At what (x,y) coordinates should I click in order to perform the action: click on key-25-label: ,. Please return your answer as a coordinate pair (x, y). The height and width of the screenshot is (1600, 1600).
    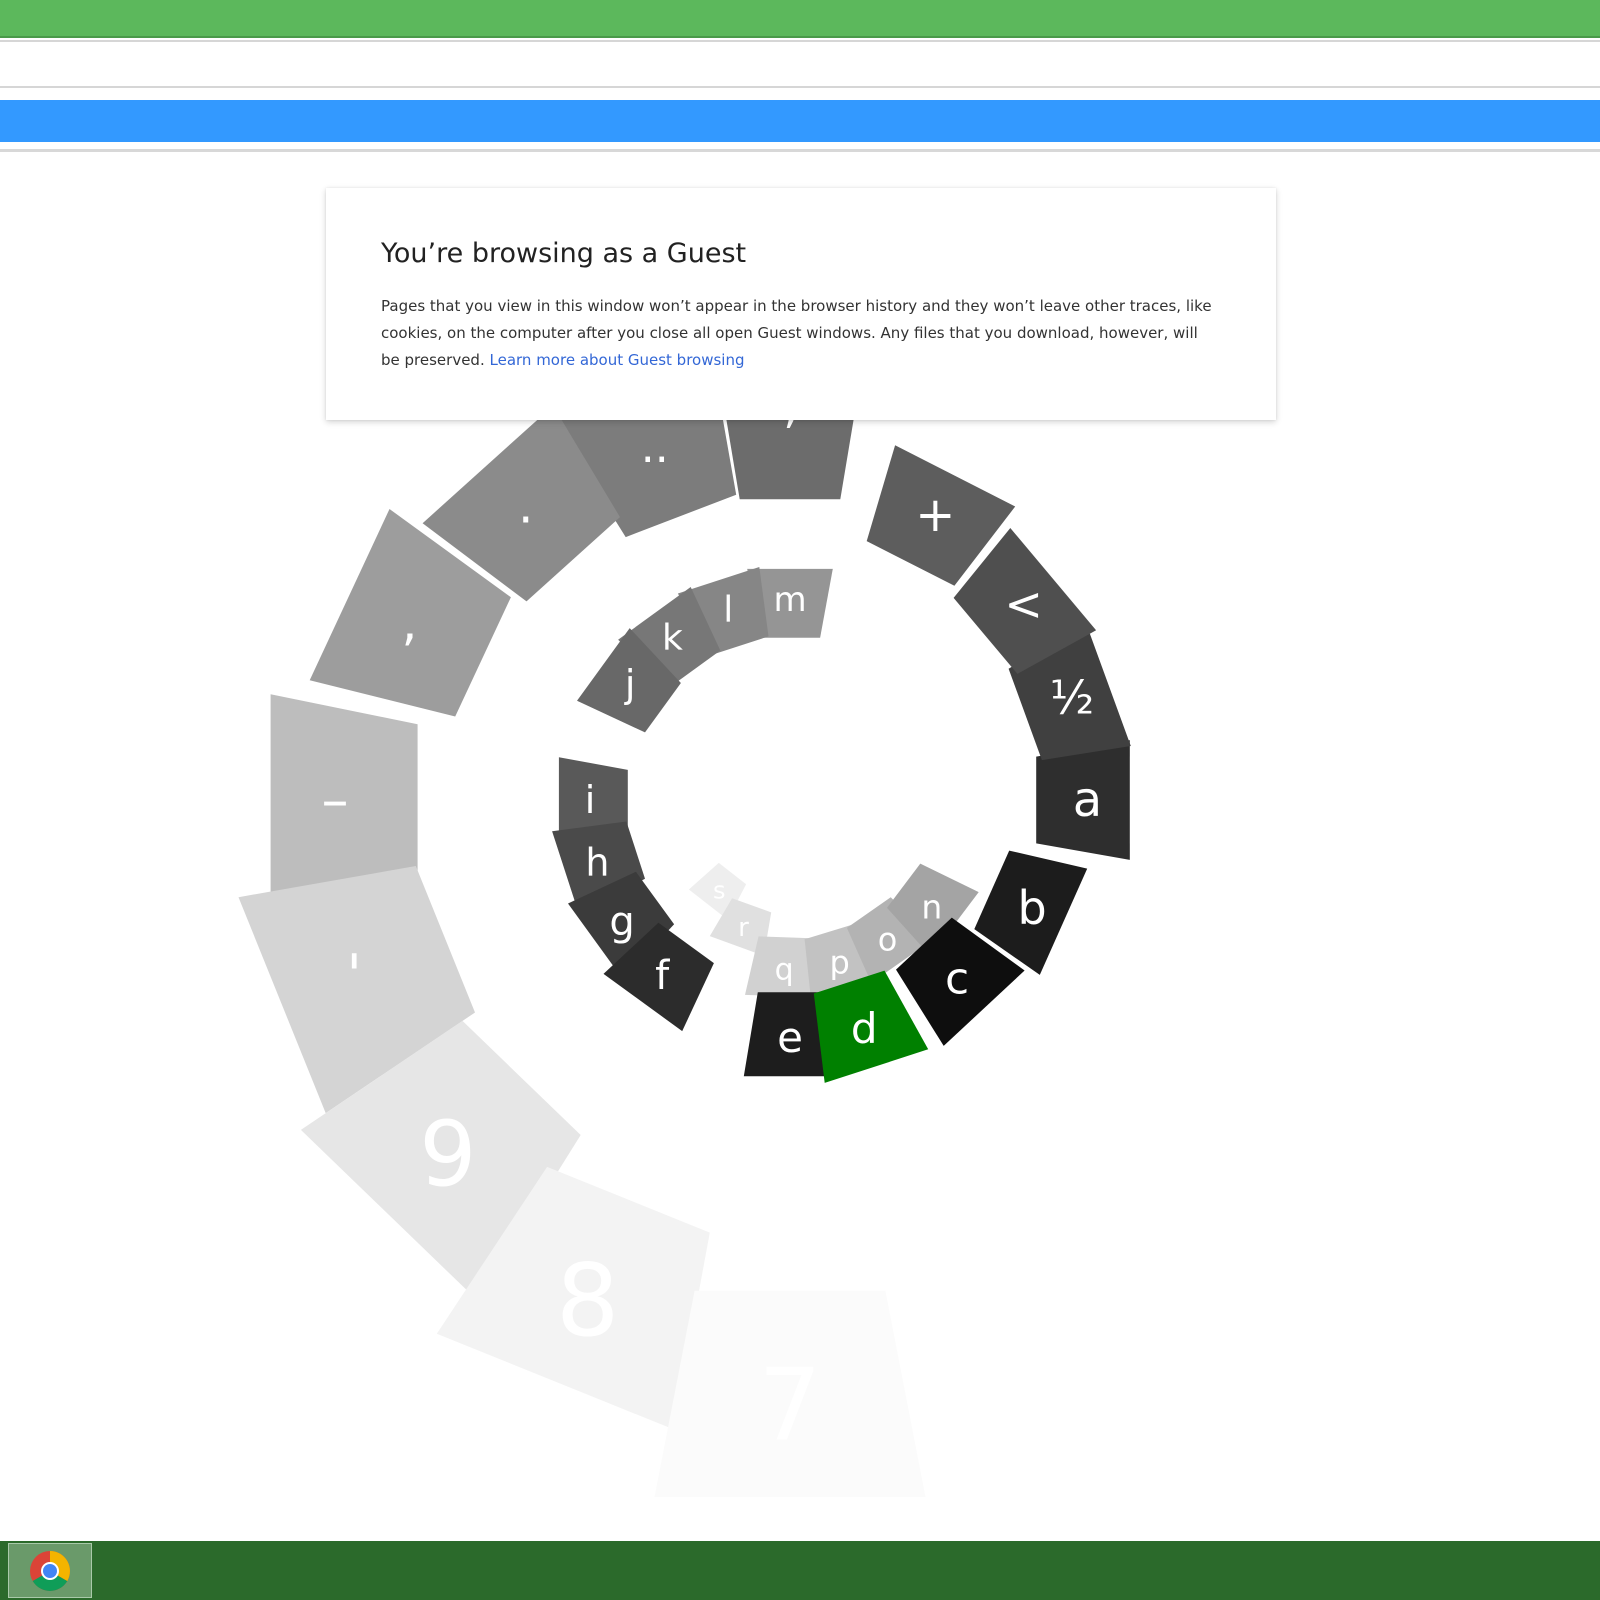
    Looking at the image, I should click on (409, 623).